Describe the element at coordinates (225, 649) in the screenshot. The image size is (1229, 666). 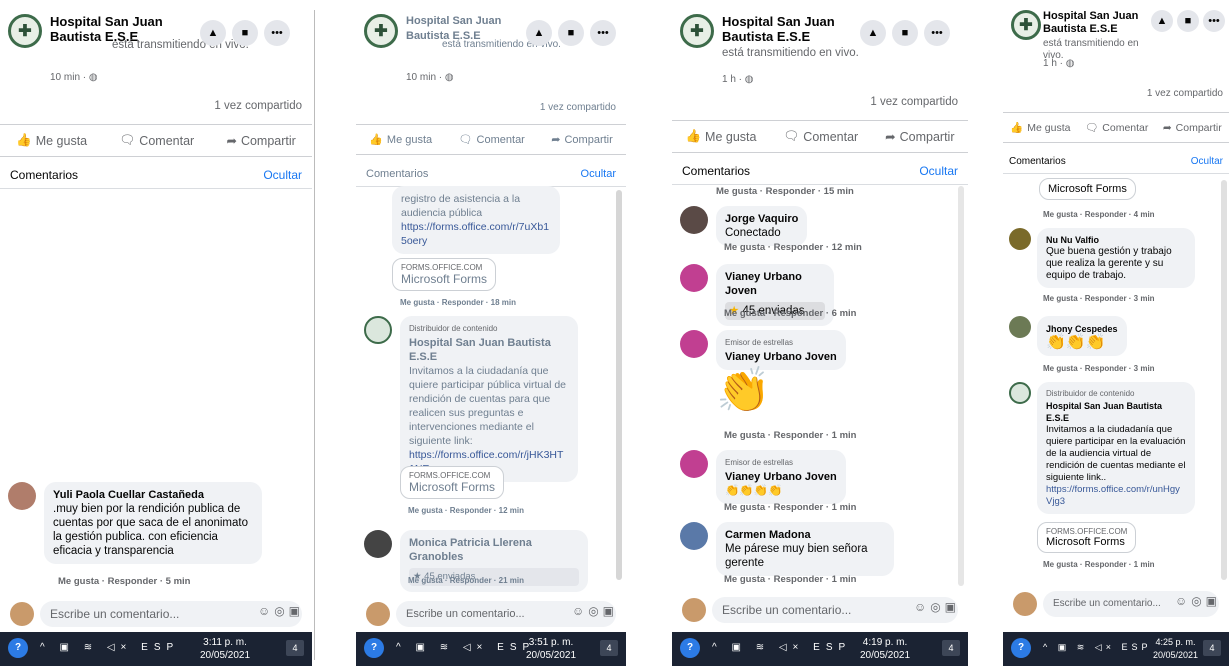
I see `clock: 3:11 p. m. 20/05/2021` at that location.